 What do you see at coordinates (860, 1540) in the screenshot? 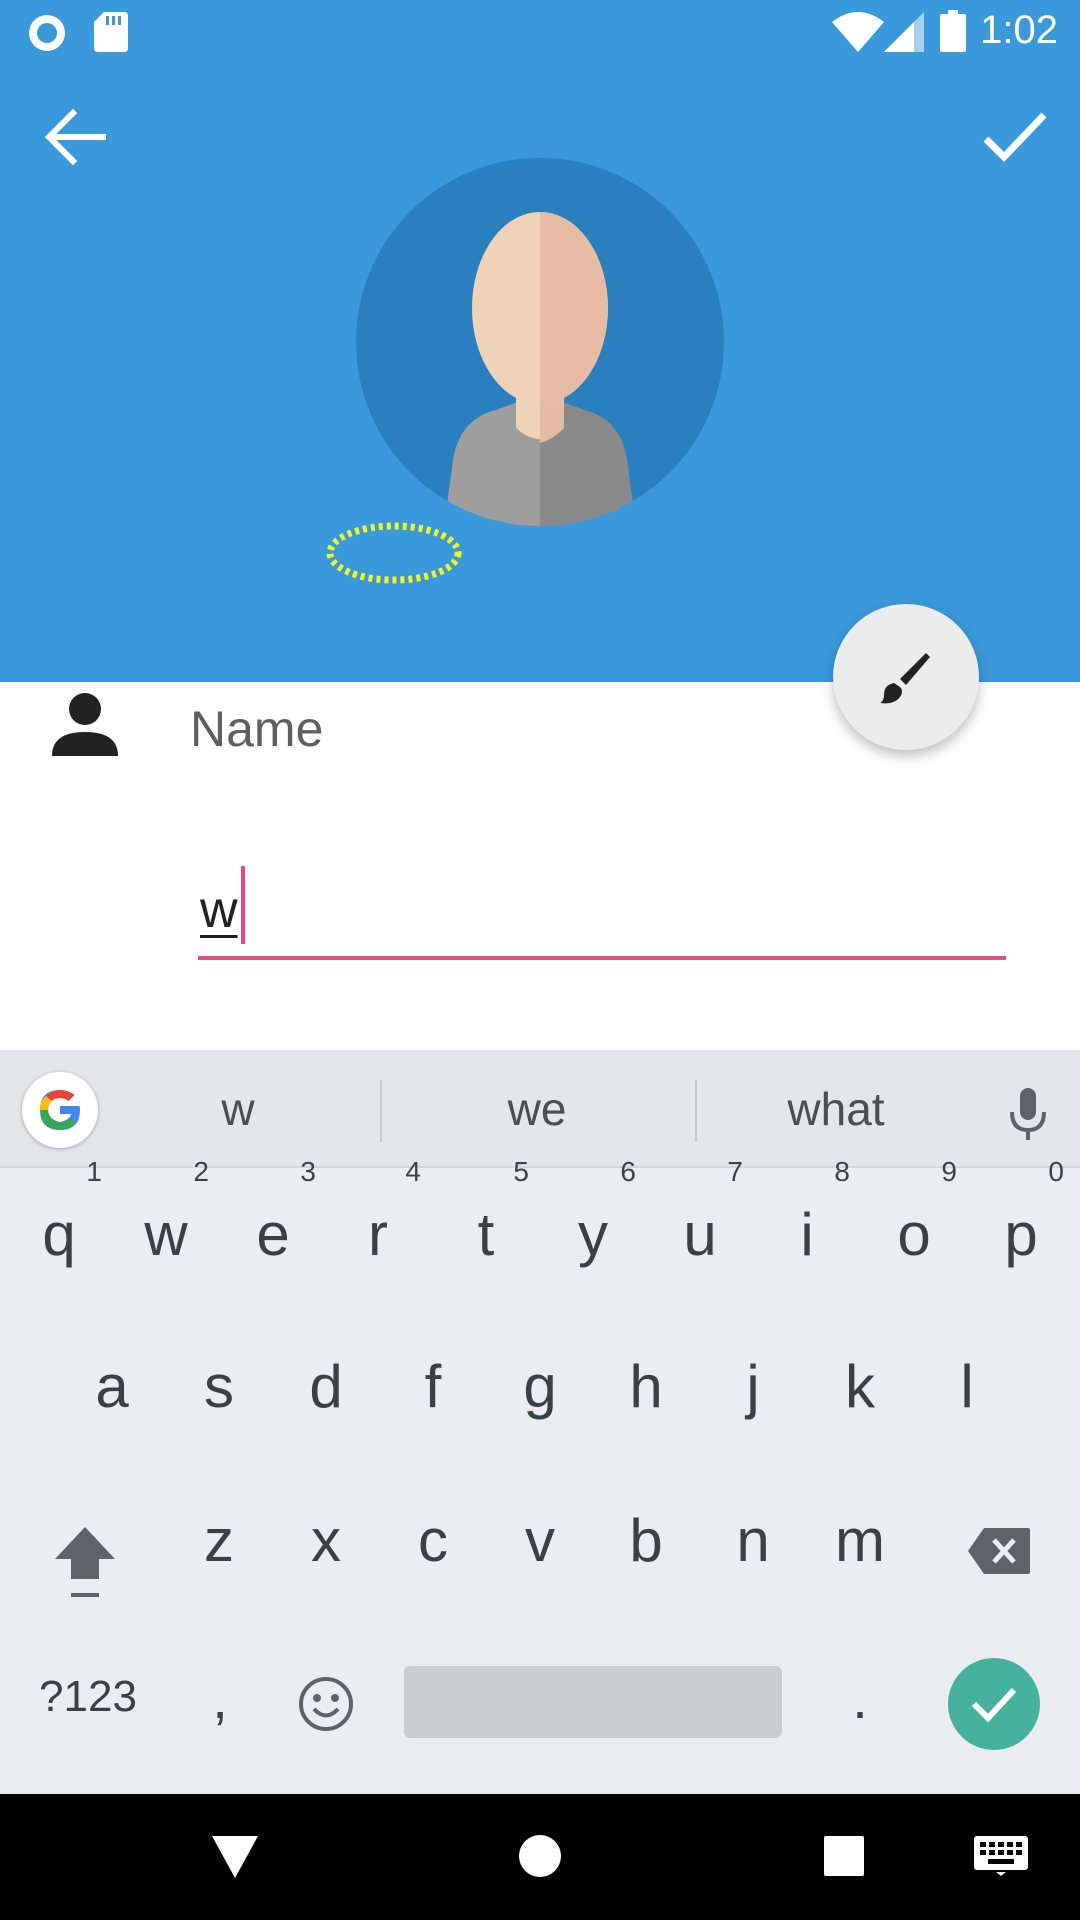
I see `key-label: m` at bounding box center [860, 1540].